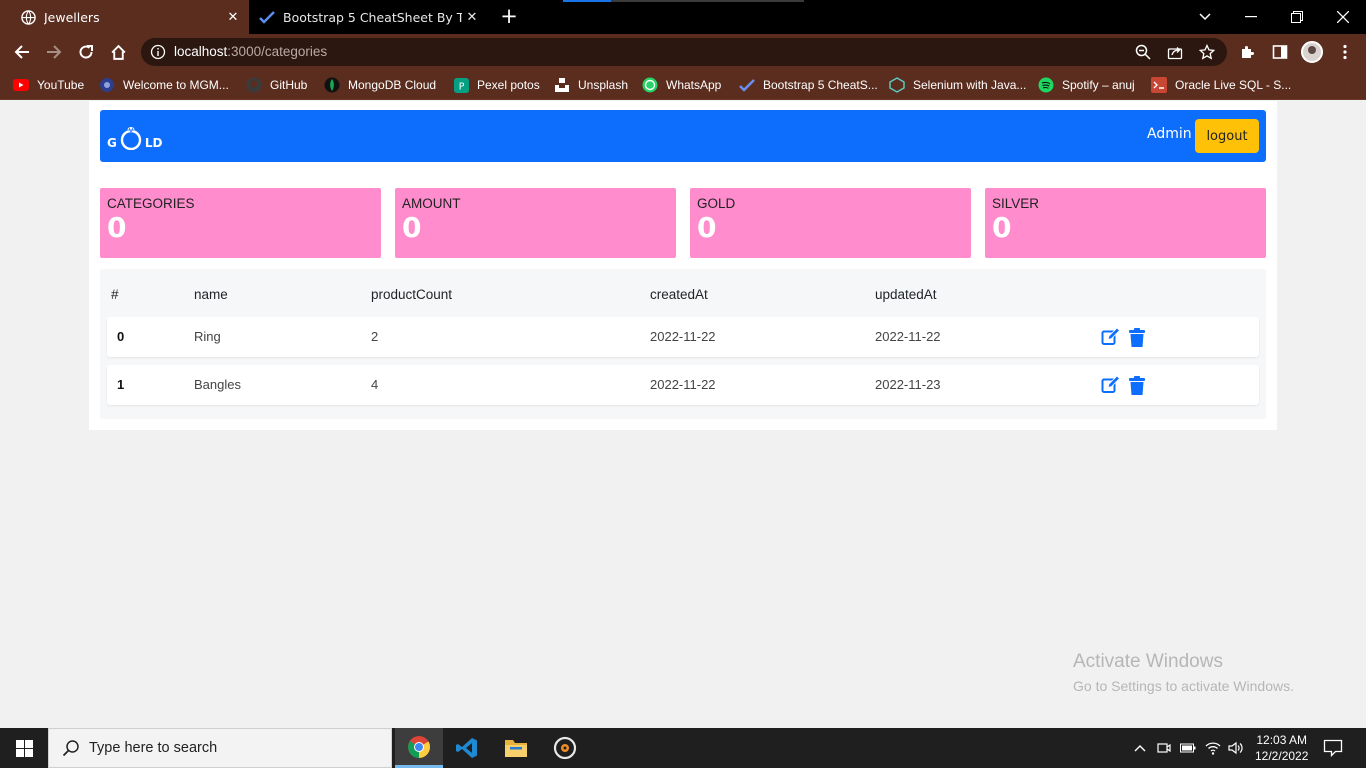 The height and width of the screenshot is (768, 1366). I want to click on ring-icon, so click(131, 138).